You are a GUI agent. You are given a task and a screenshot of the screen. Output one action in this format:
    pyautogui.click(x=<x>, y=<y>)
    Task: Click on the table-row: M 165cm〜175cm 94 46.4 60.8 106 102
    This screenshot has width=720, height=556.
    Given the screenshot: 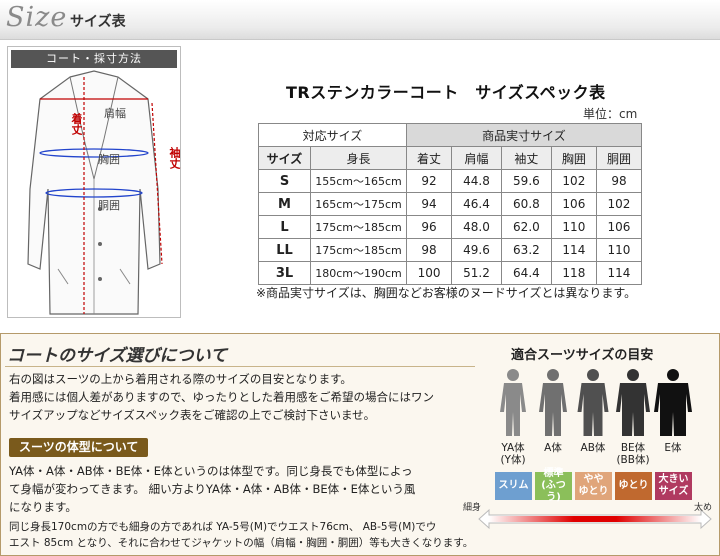 What is the action you would take?
    pyautogui.click(x=450, y=204)
    